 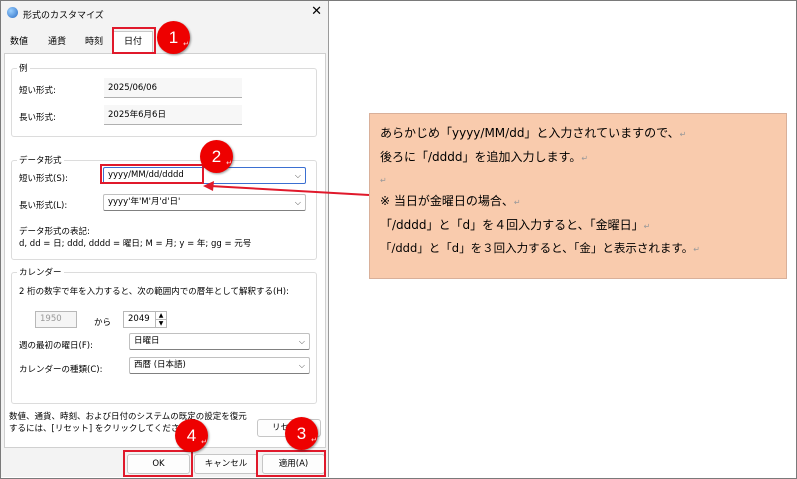 I want to click on example-long-value: 2025年6月6日, so click(x=173, y=115).